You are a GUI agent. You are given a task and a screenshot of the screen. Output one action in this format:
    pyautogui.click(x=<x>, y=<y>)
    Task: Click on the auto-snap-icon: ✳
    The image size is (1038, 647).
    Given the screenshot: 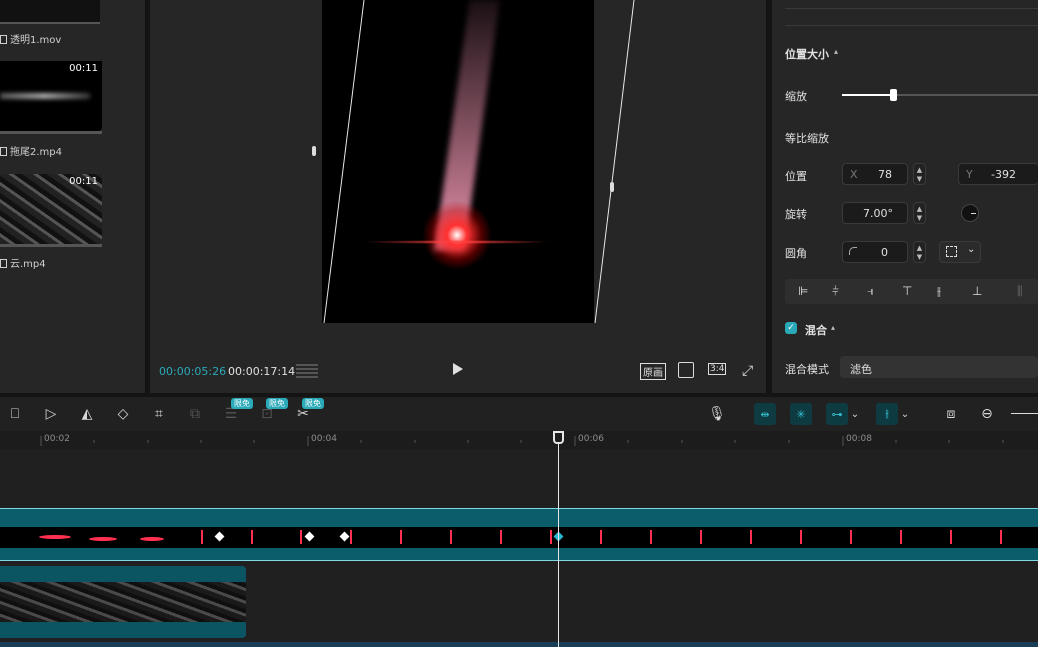 What is the action you would take?
    pyautogui.click(x=801, y=414)
    